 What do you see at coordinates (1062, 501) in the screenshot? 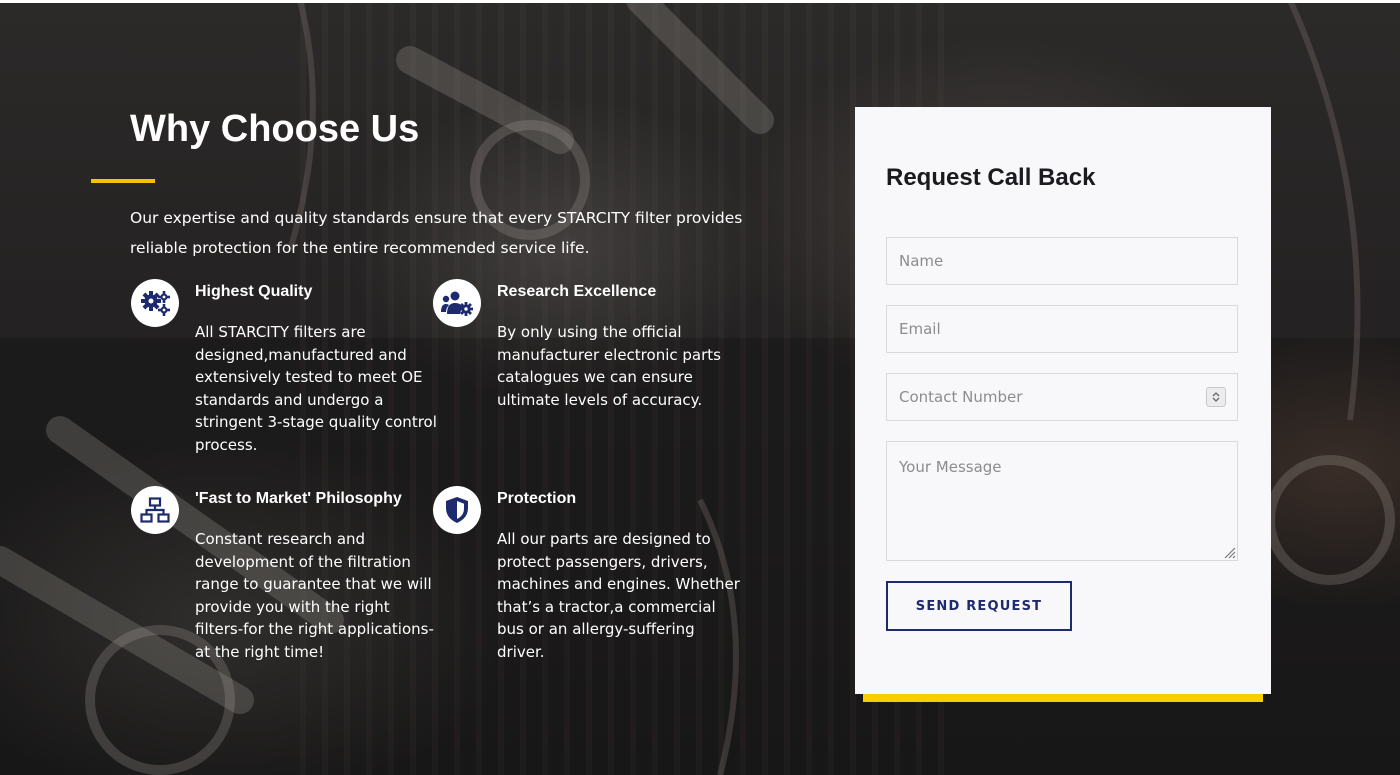
I see `message-textarea` at bounding box center [1062, 501].